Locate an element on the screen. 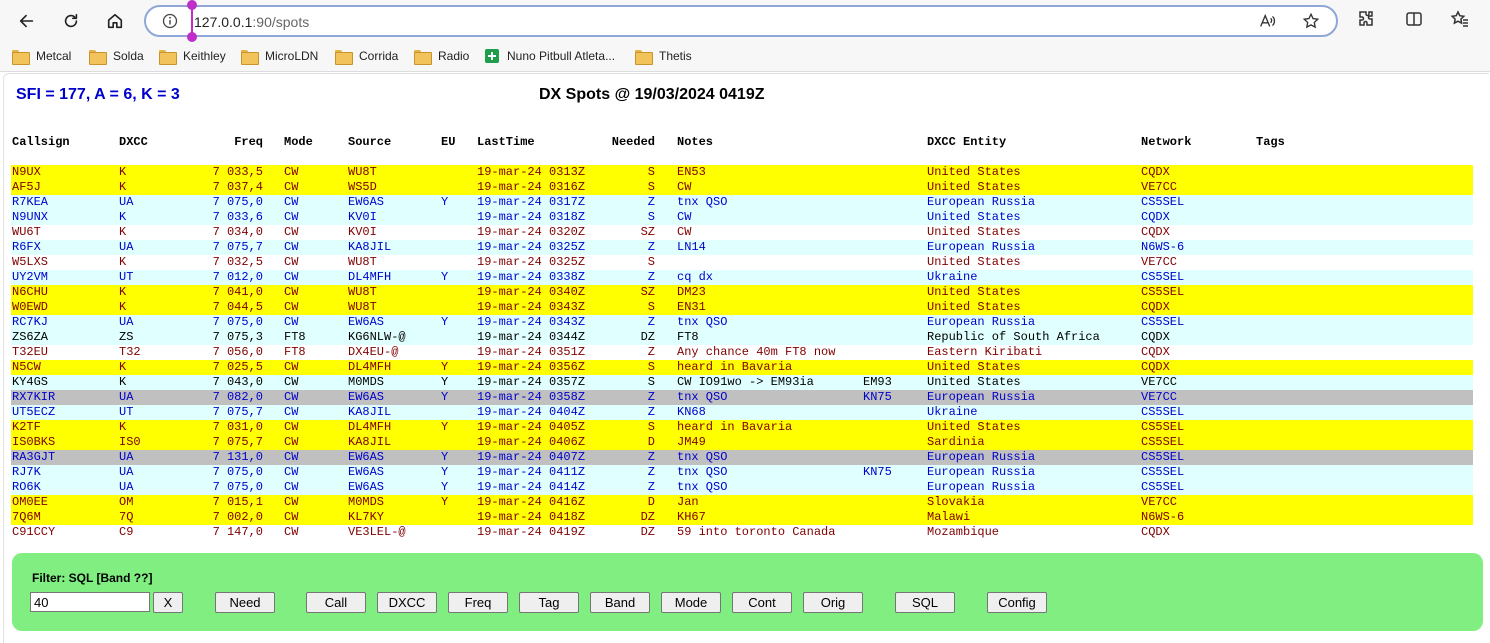  config-button: Config is located at coordinates (1017, 602).